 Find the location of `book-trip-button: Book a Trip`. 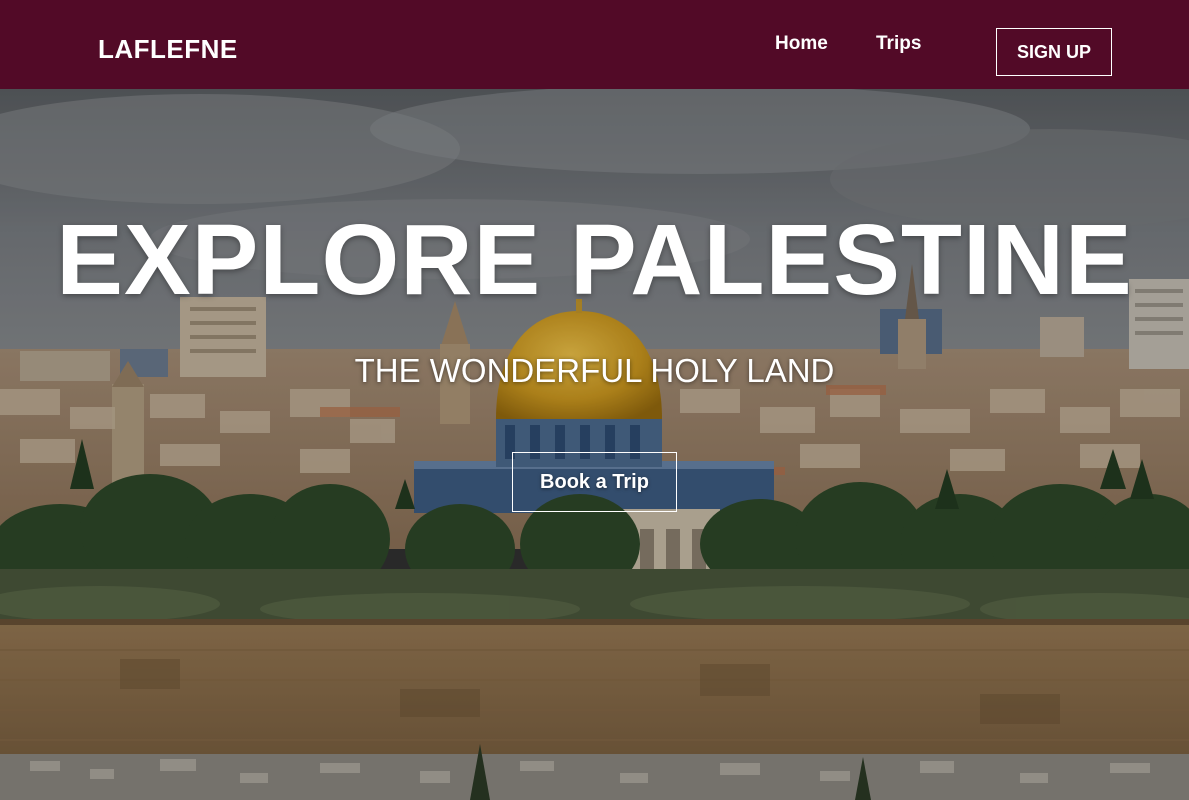

book-trip-button: Book a Trip is located at coordinates (594, 482).